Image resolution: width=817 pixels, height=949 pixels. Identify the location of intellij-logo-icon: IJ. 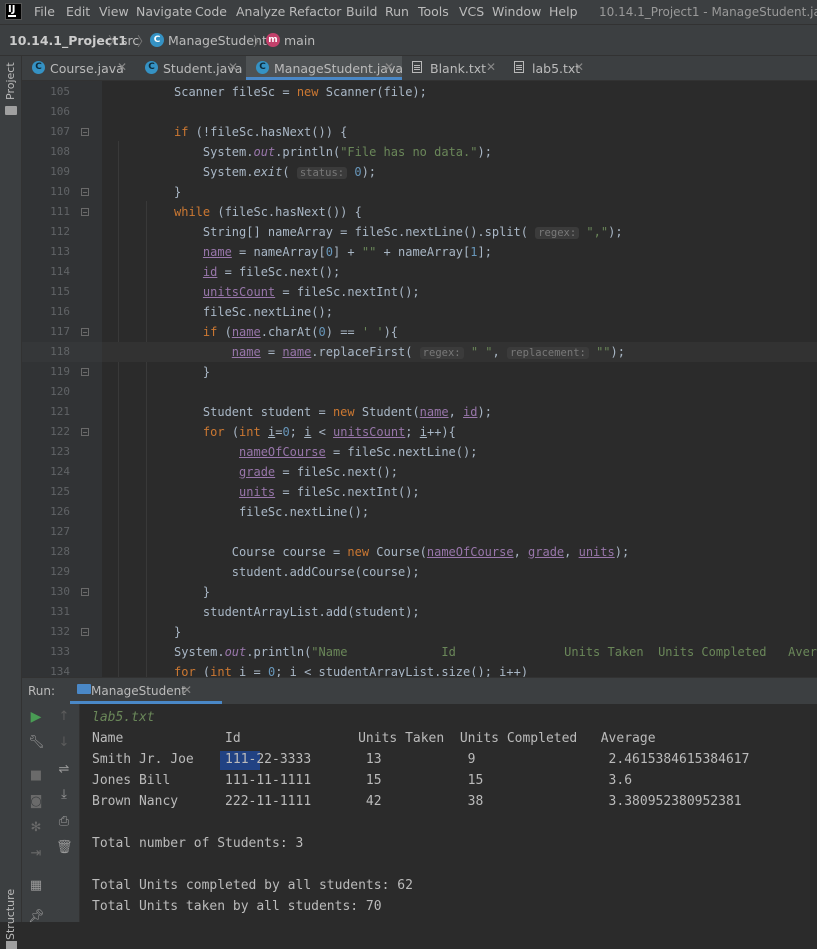
(13, 11).